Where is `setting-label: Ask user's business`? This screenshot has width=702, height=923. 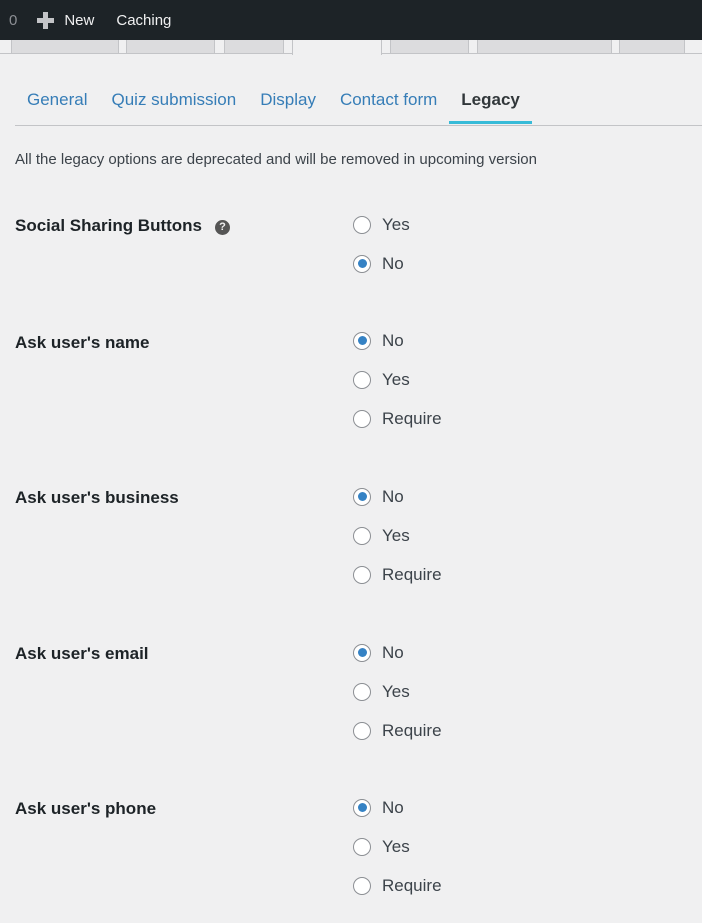 setting-label: Ask user's business is located at coordinates (97, 497).